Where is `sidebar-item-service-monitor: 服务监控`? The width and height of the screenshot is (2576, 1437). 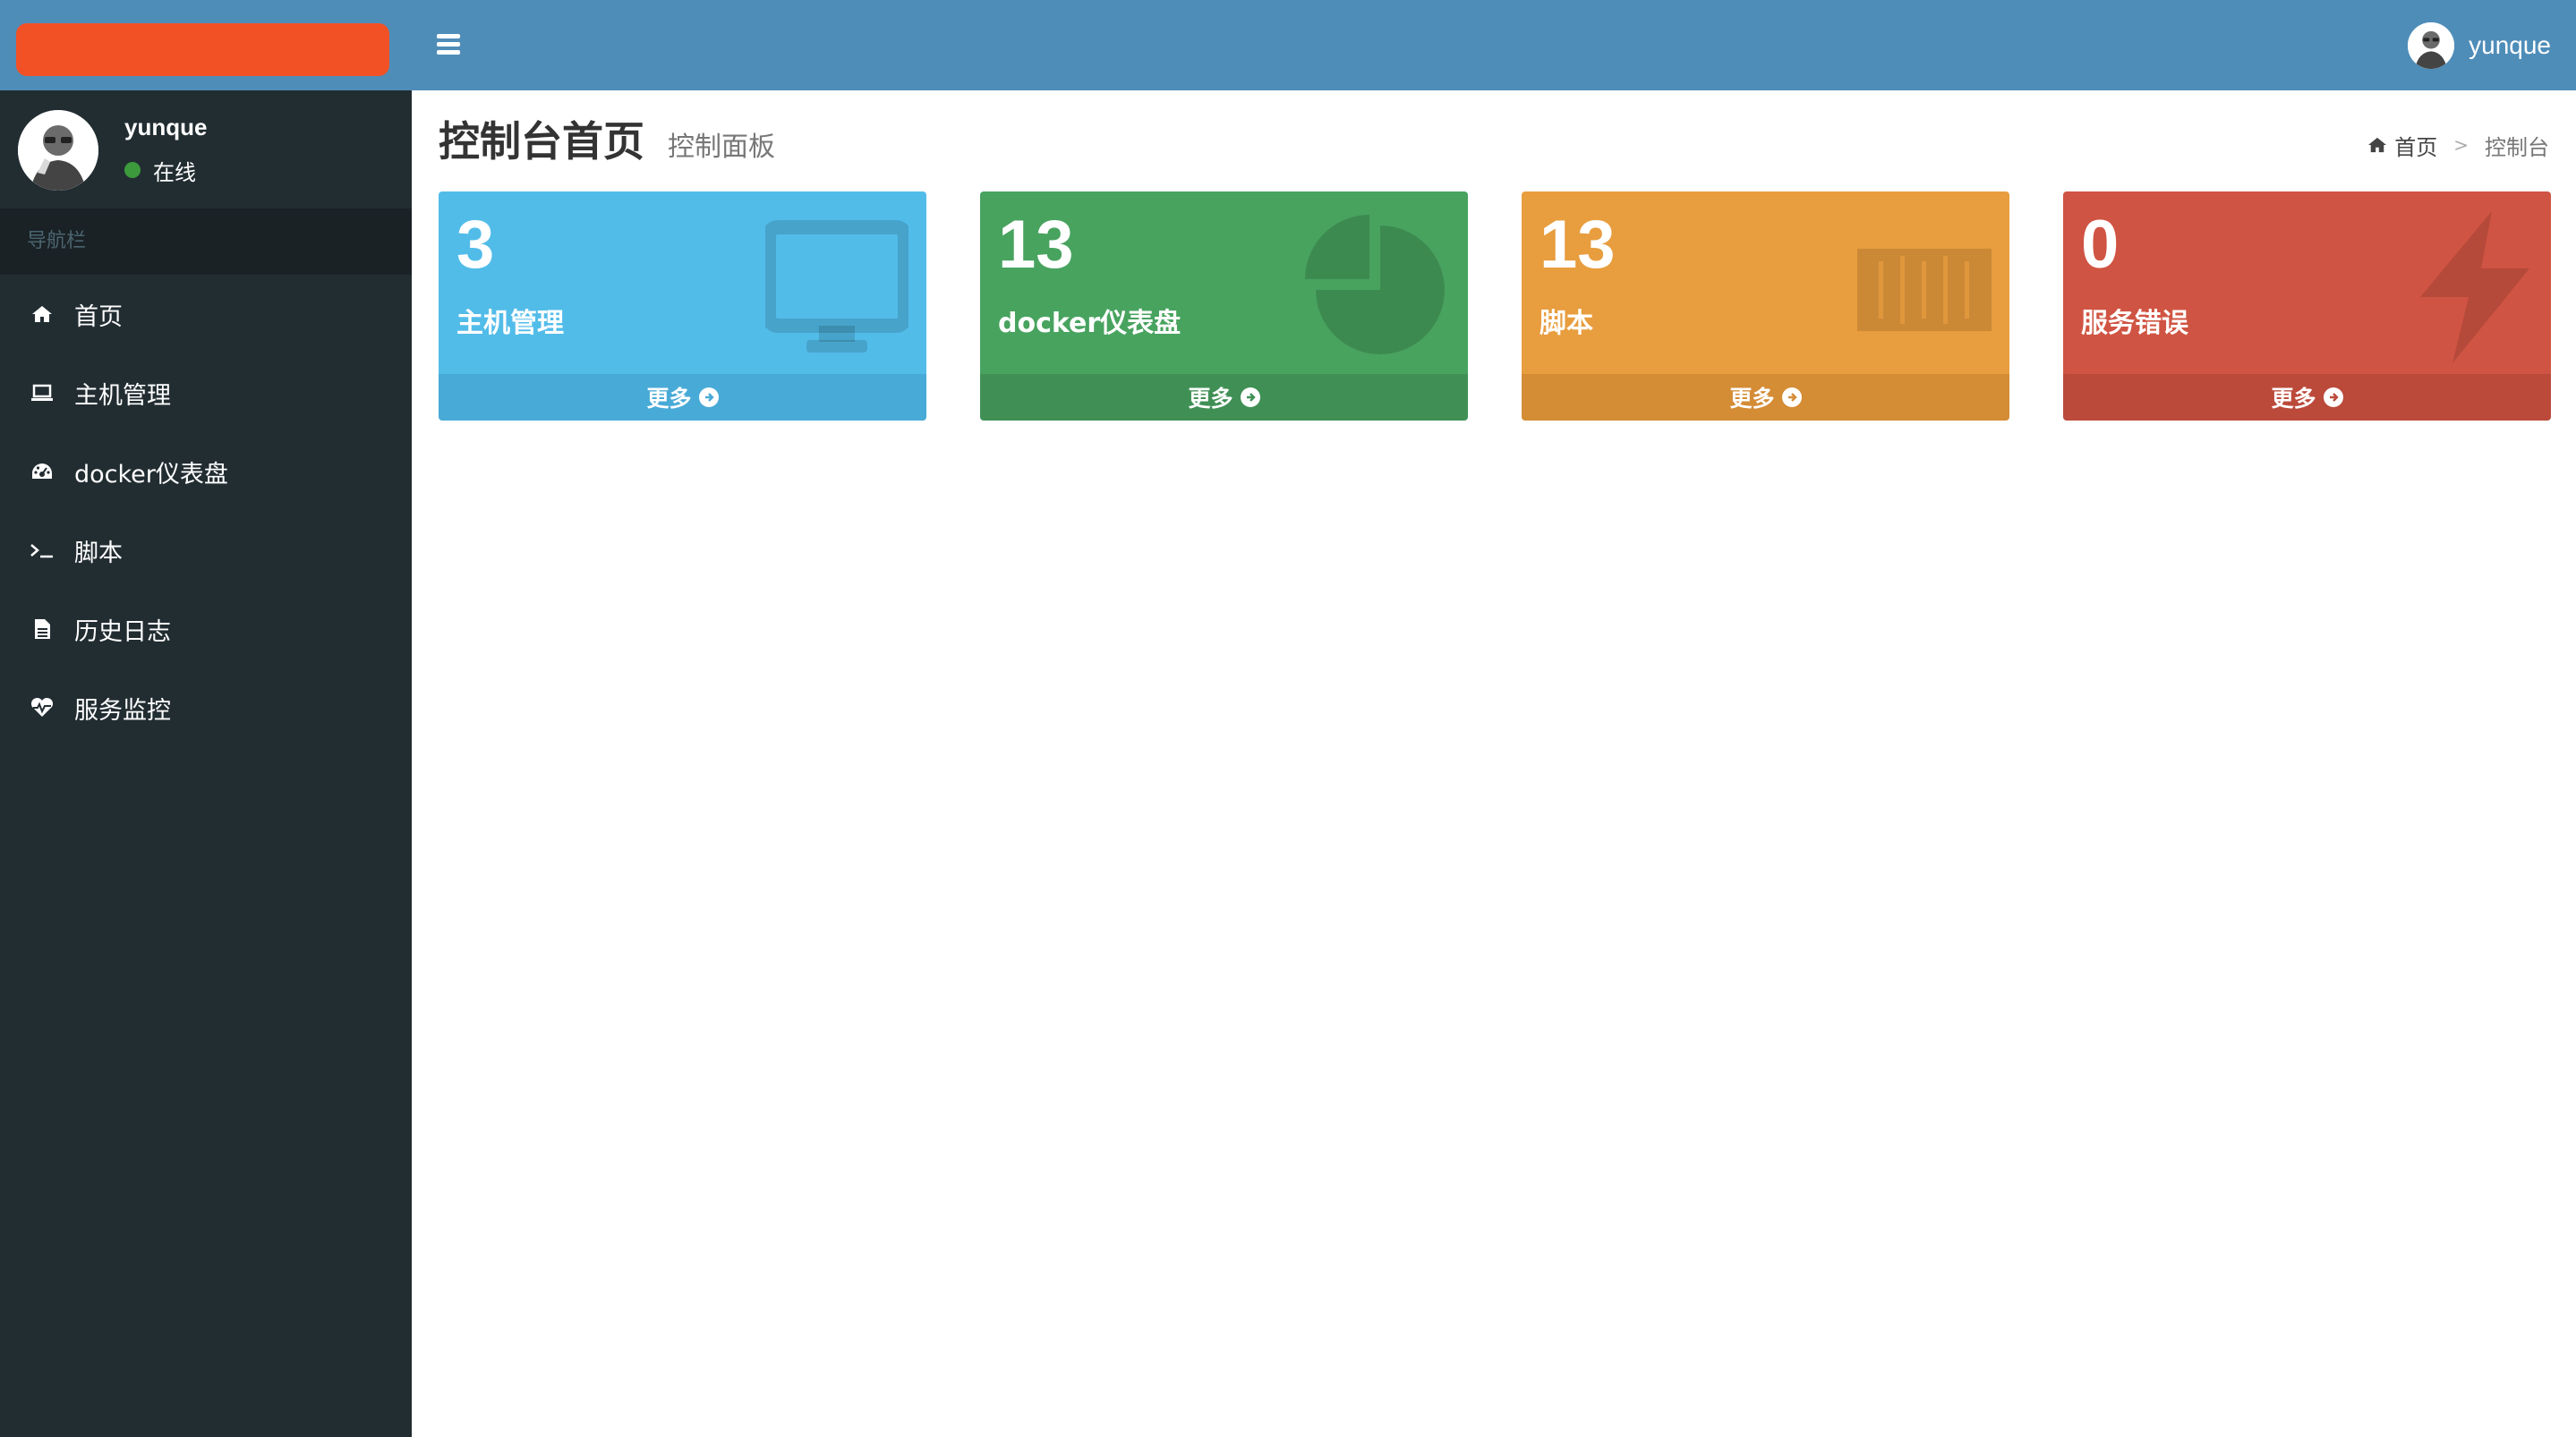
sidebar-item-service-monitor: 服务监控 is located at coordinates (206, 707).